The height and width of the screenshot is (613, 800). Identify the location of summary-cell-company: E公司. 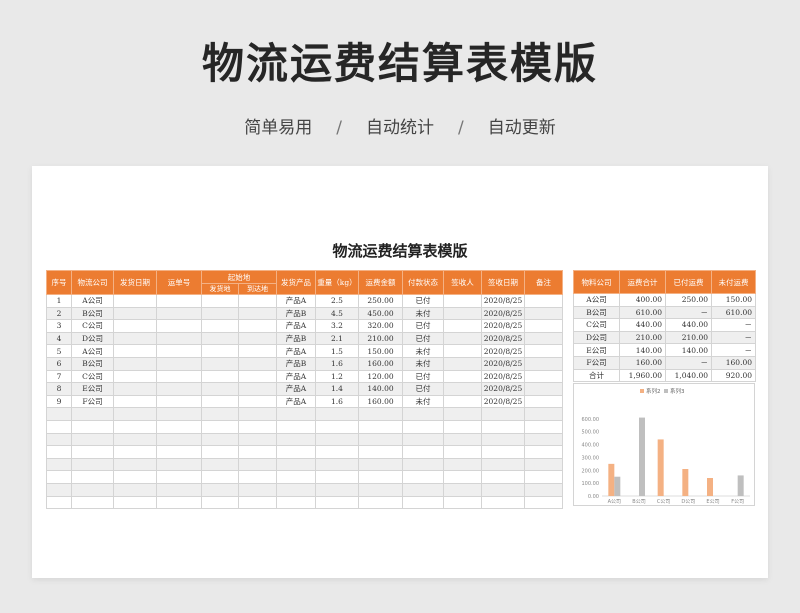
(596, 350).